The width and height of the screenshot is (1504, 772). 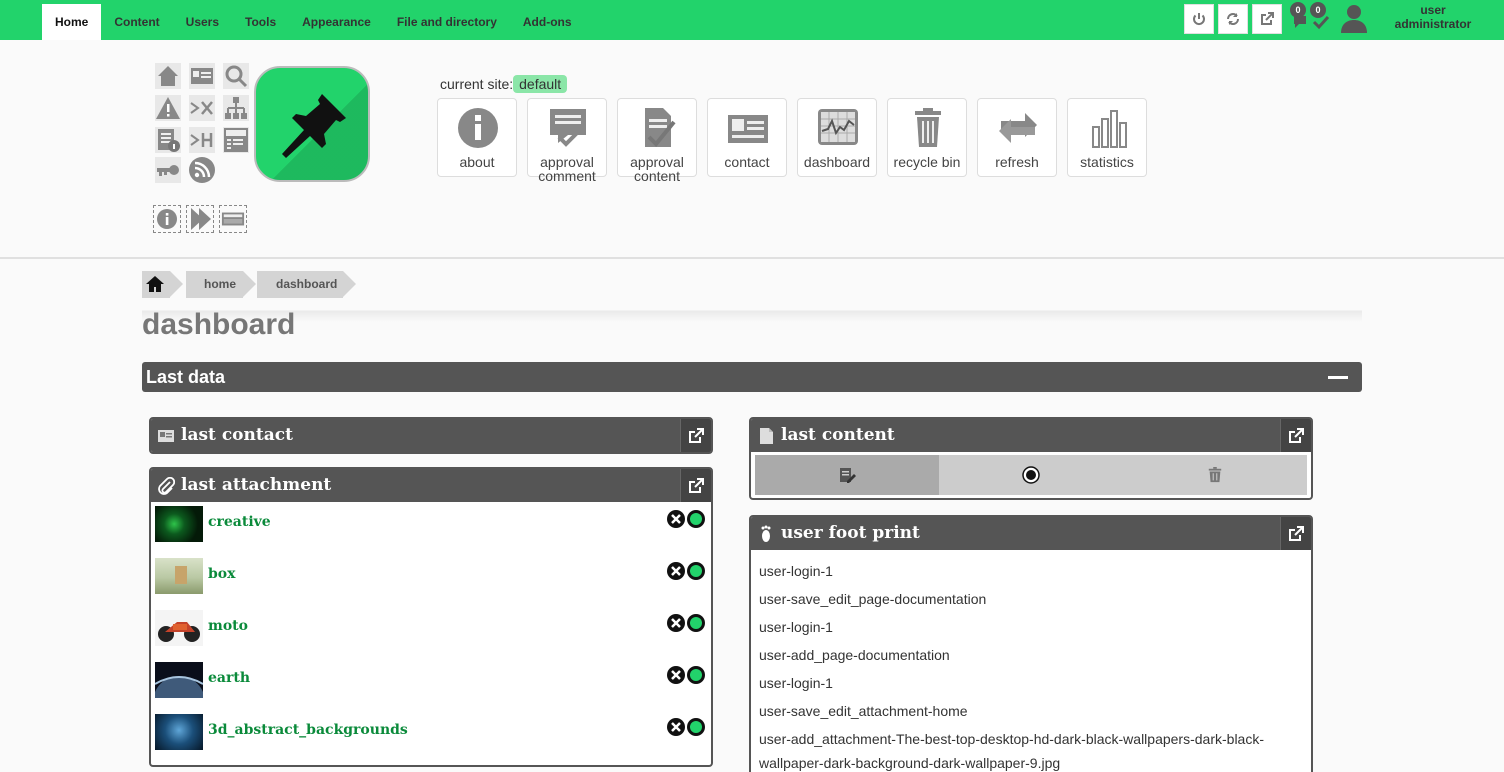 I want to click on attachment-name: 3d_abstract_backgrounds, so click(x=308, y=730).